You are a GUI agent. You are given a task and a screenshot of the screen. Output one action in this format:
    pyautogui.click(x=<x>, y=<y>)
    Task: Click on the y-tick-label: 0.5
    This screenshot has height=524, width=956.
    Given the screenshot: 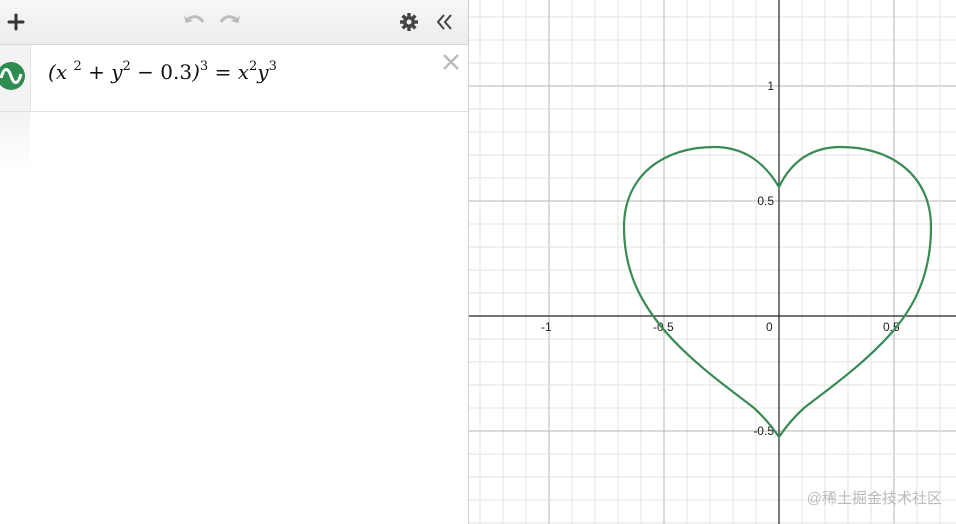 What is the action you would take?
    pyautogui.click(x=765, y=201)
    